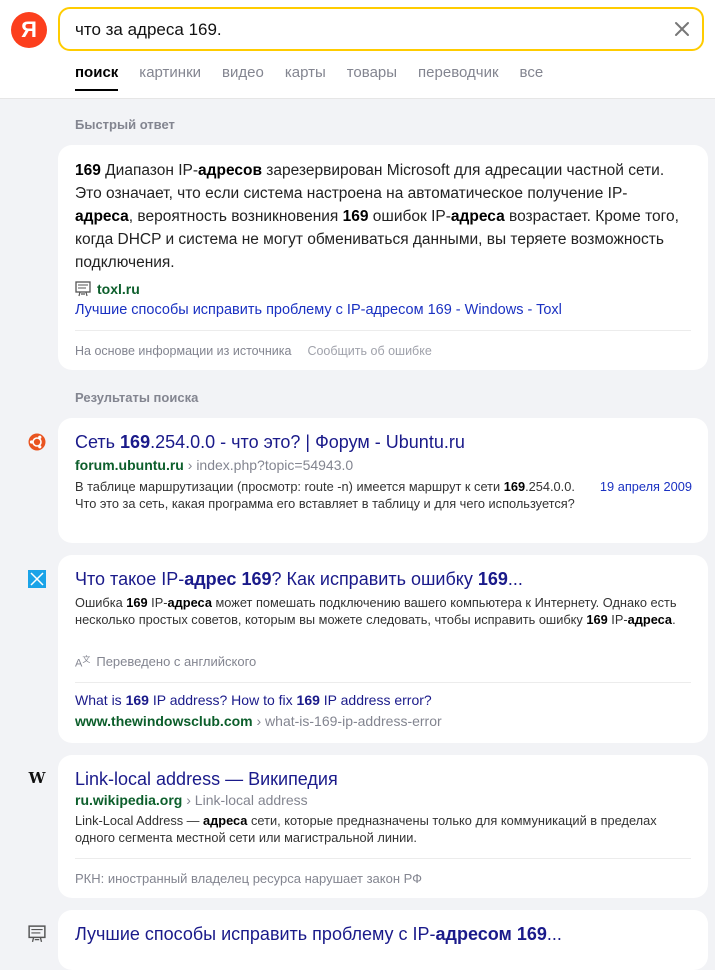  I want to click on based-on-source-link: На основе информации из источника, so click(183, 351).